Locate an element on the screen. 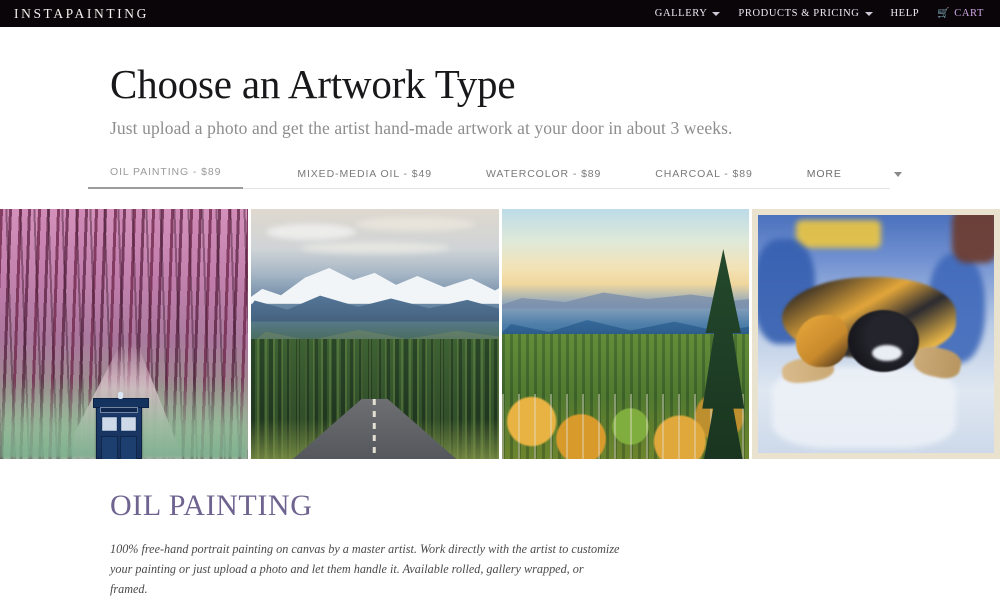 The width and height of the screenshot is (1000, 610). shopping-cart-icon: 🛒 is located at coordinates (944, 13).